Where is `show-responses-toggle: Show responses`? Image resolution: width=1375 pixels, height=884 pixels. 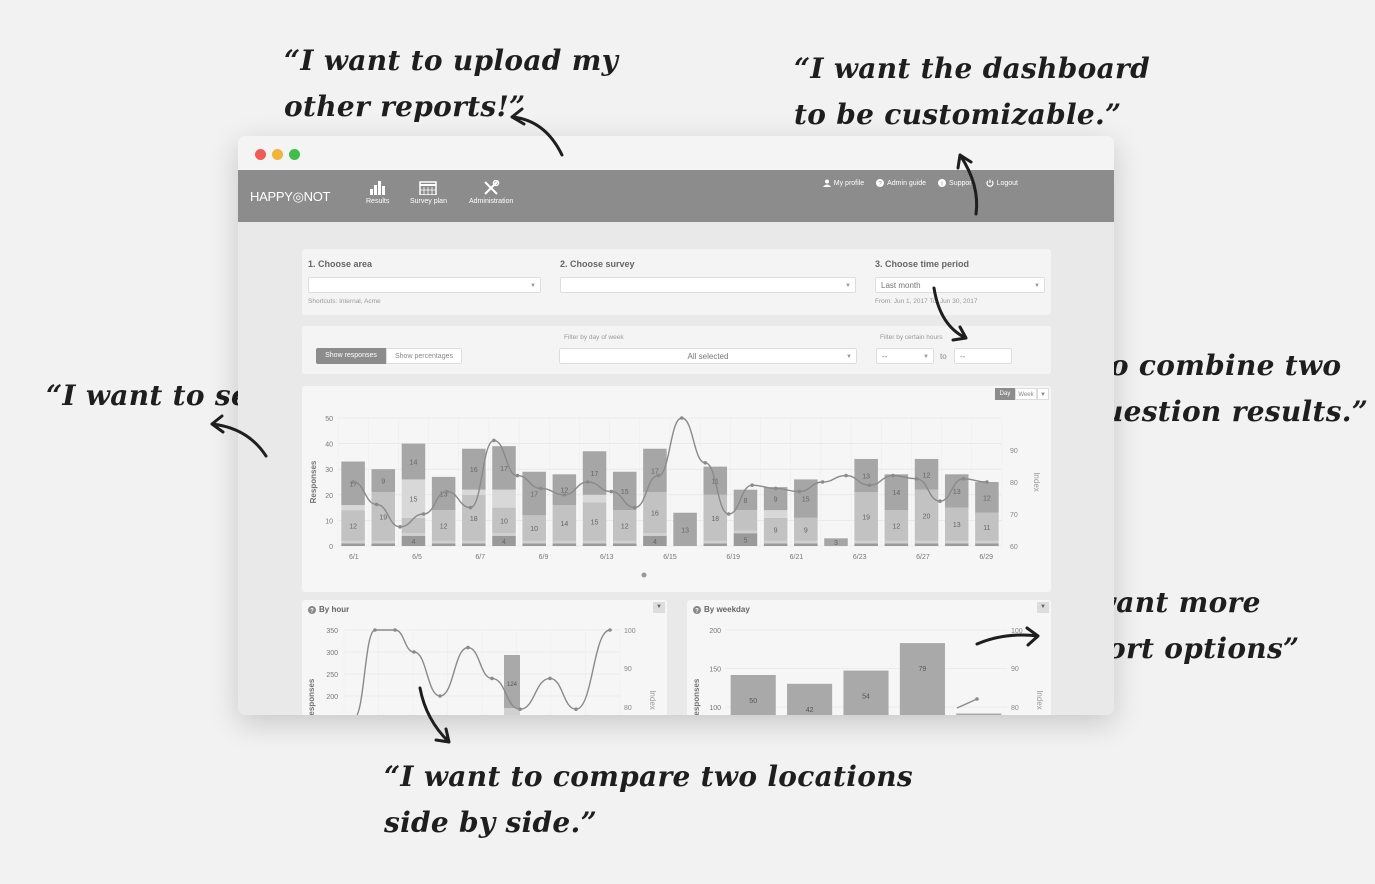
show-responses-toggle: Show responses is located at coordinates (351, 356).